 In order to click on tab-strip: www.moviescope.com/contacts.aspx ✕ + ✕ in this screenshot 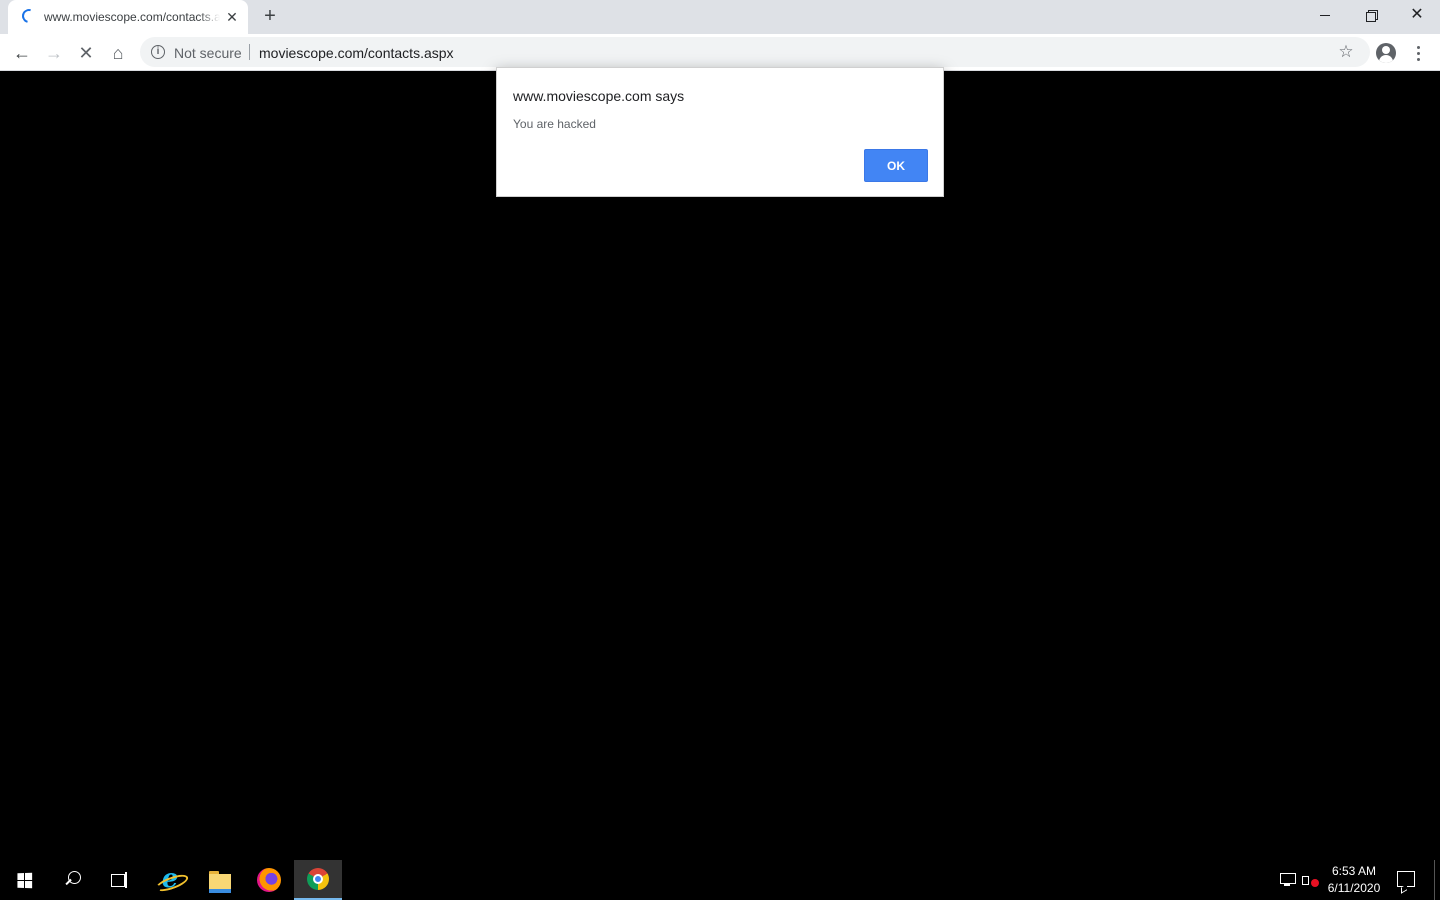, I will do `click(720, 17)`.